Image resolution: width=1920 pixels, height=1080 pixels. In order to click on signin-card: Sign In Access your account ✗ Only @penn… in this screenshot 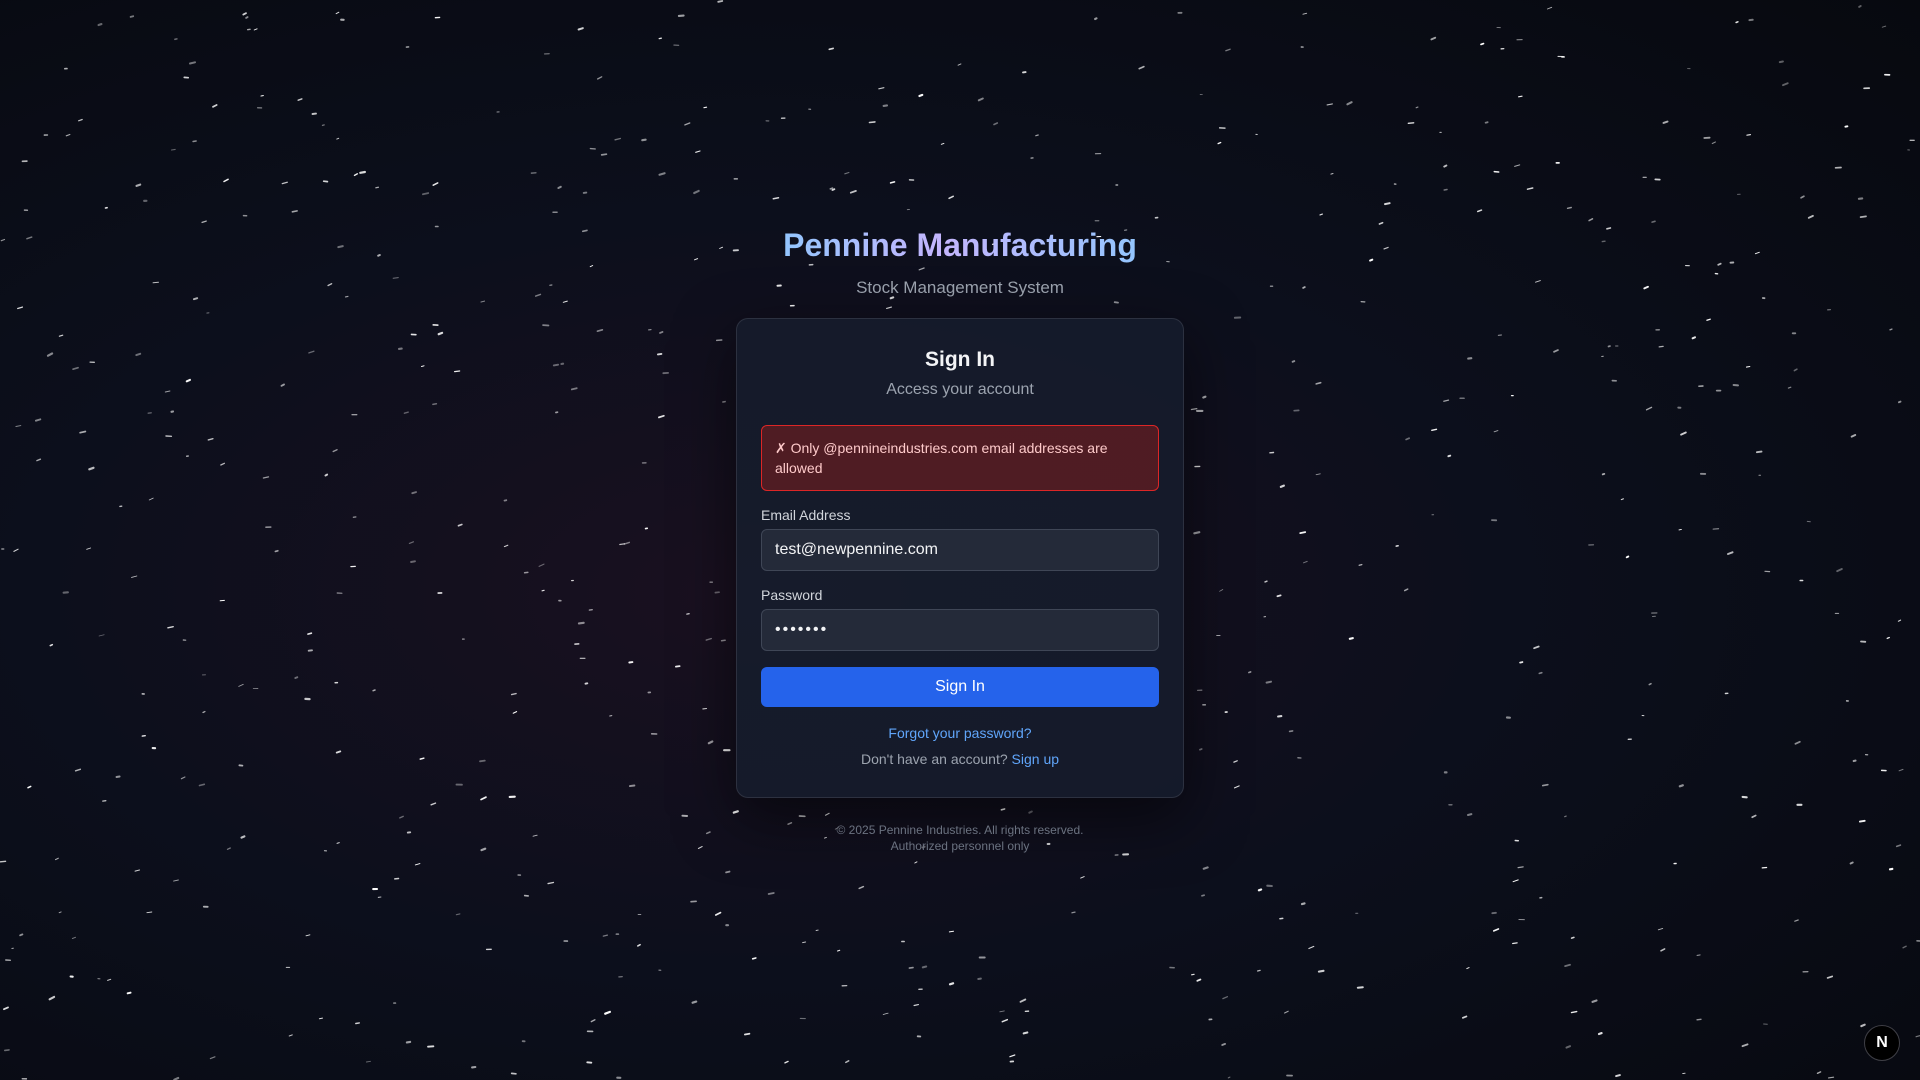, I will do `click(960, 558)`.